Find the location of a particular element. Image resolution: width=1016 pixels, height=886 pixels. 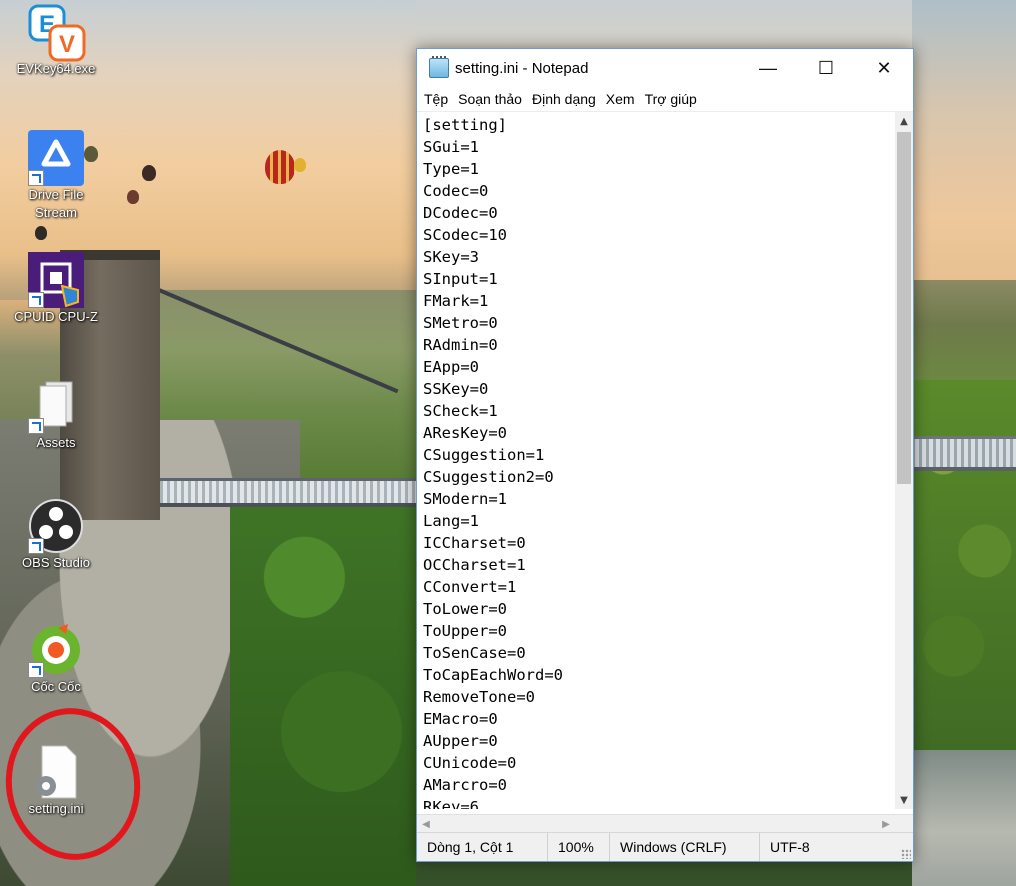

text-line: SCheck=1 is located at coordinates (658, 411).